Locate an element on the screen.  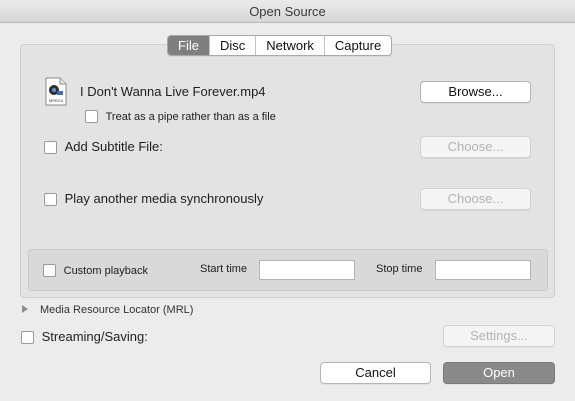
source-tabs: File Disc Network Capture is located at coordinates (280, 45).